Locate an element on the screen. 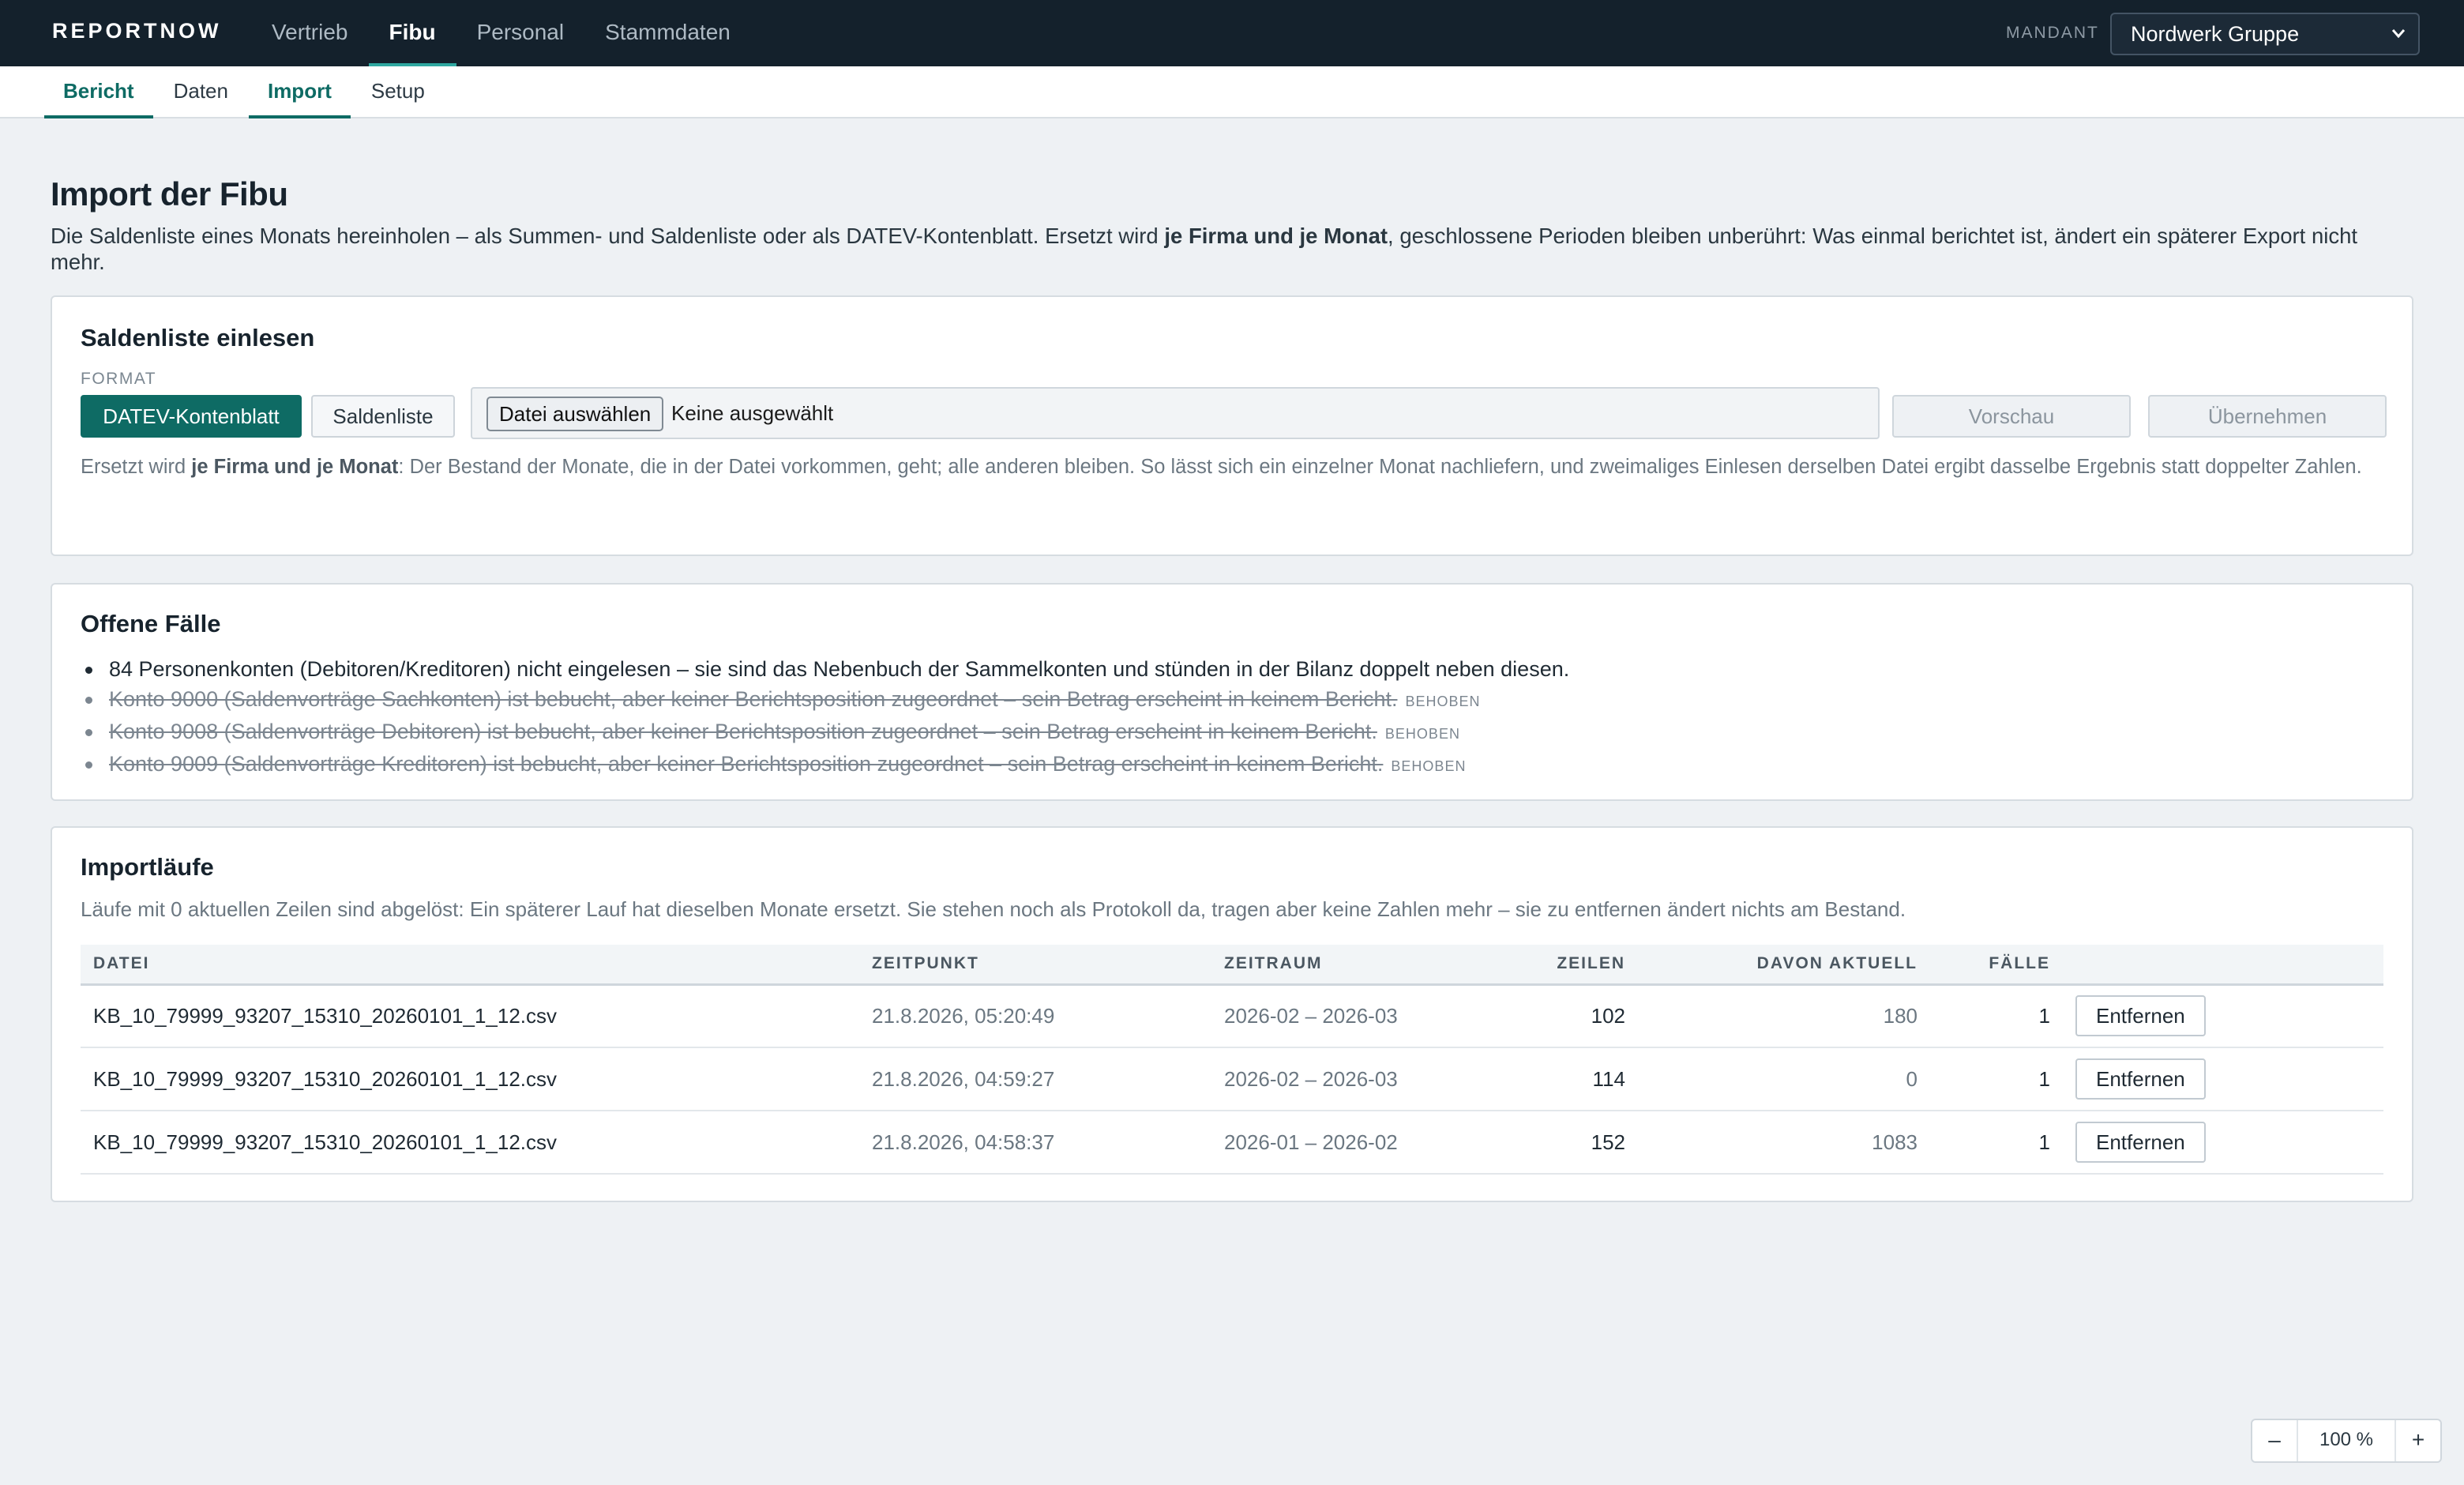 The width and height of the screenshot is (2464, 1485). cell-range: 2026-01 – 2026-02 is located at coordinates (1341, 1143).